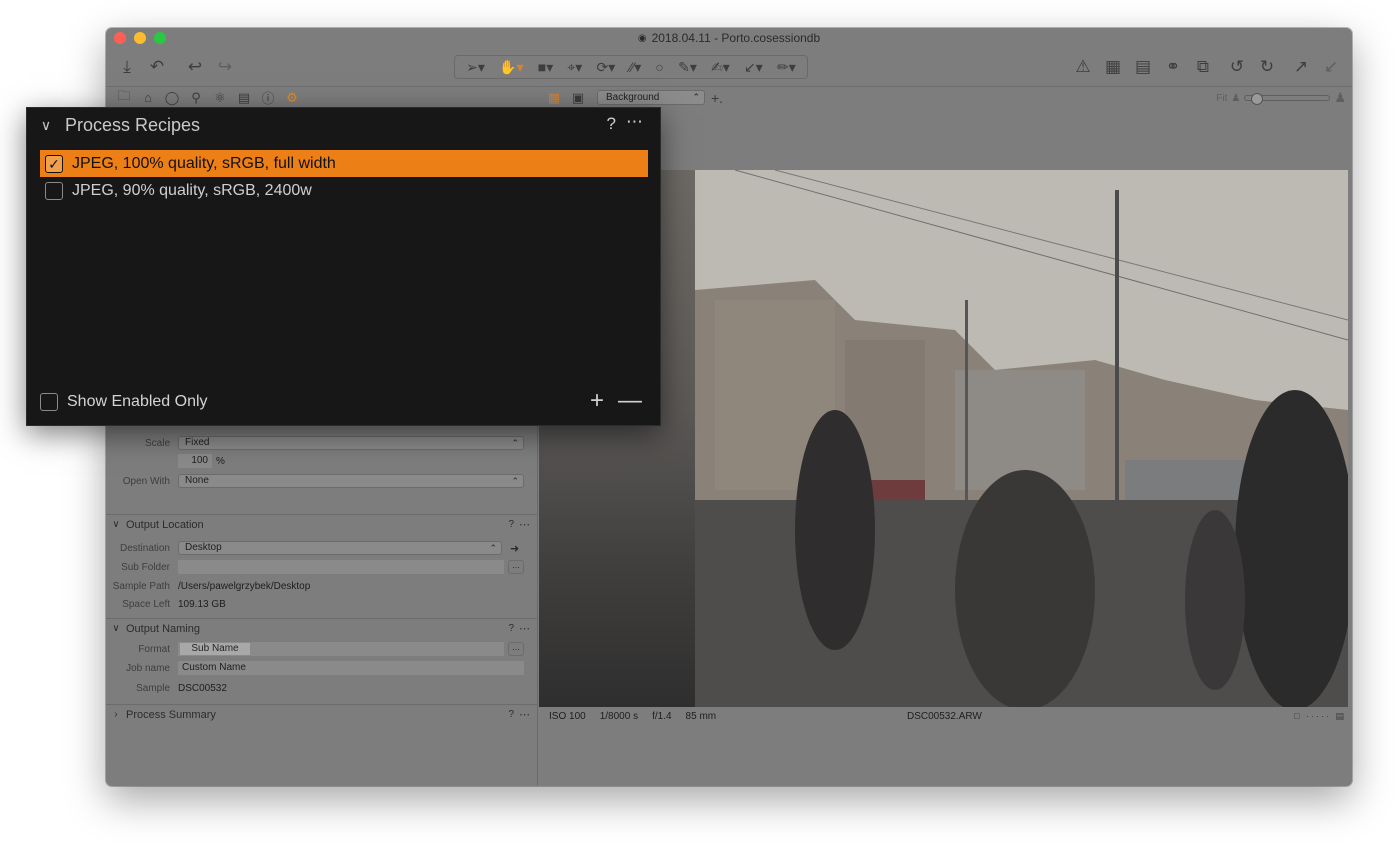 This screenshot has width=1400, height=856. Describe the element at coordinates (651, 97) in the screenshot. I see `style-select: Background` at that location.